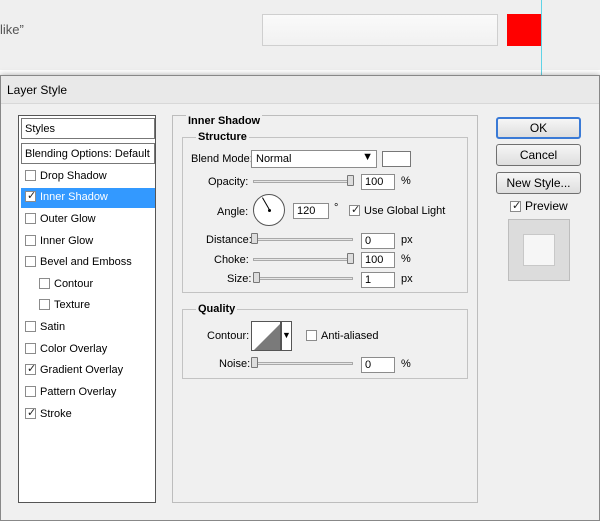  I want to click on effect-outer-glow: Outer Glow, so click(88, 220).